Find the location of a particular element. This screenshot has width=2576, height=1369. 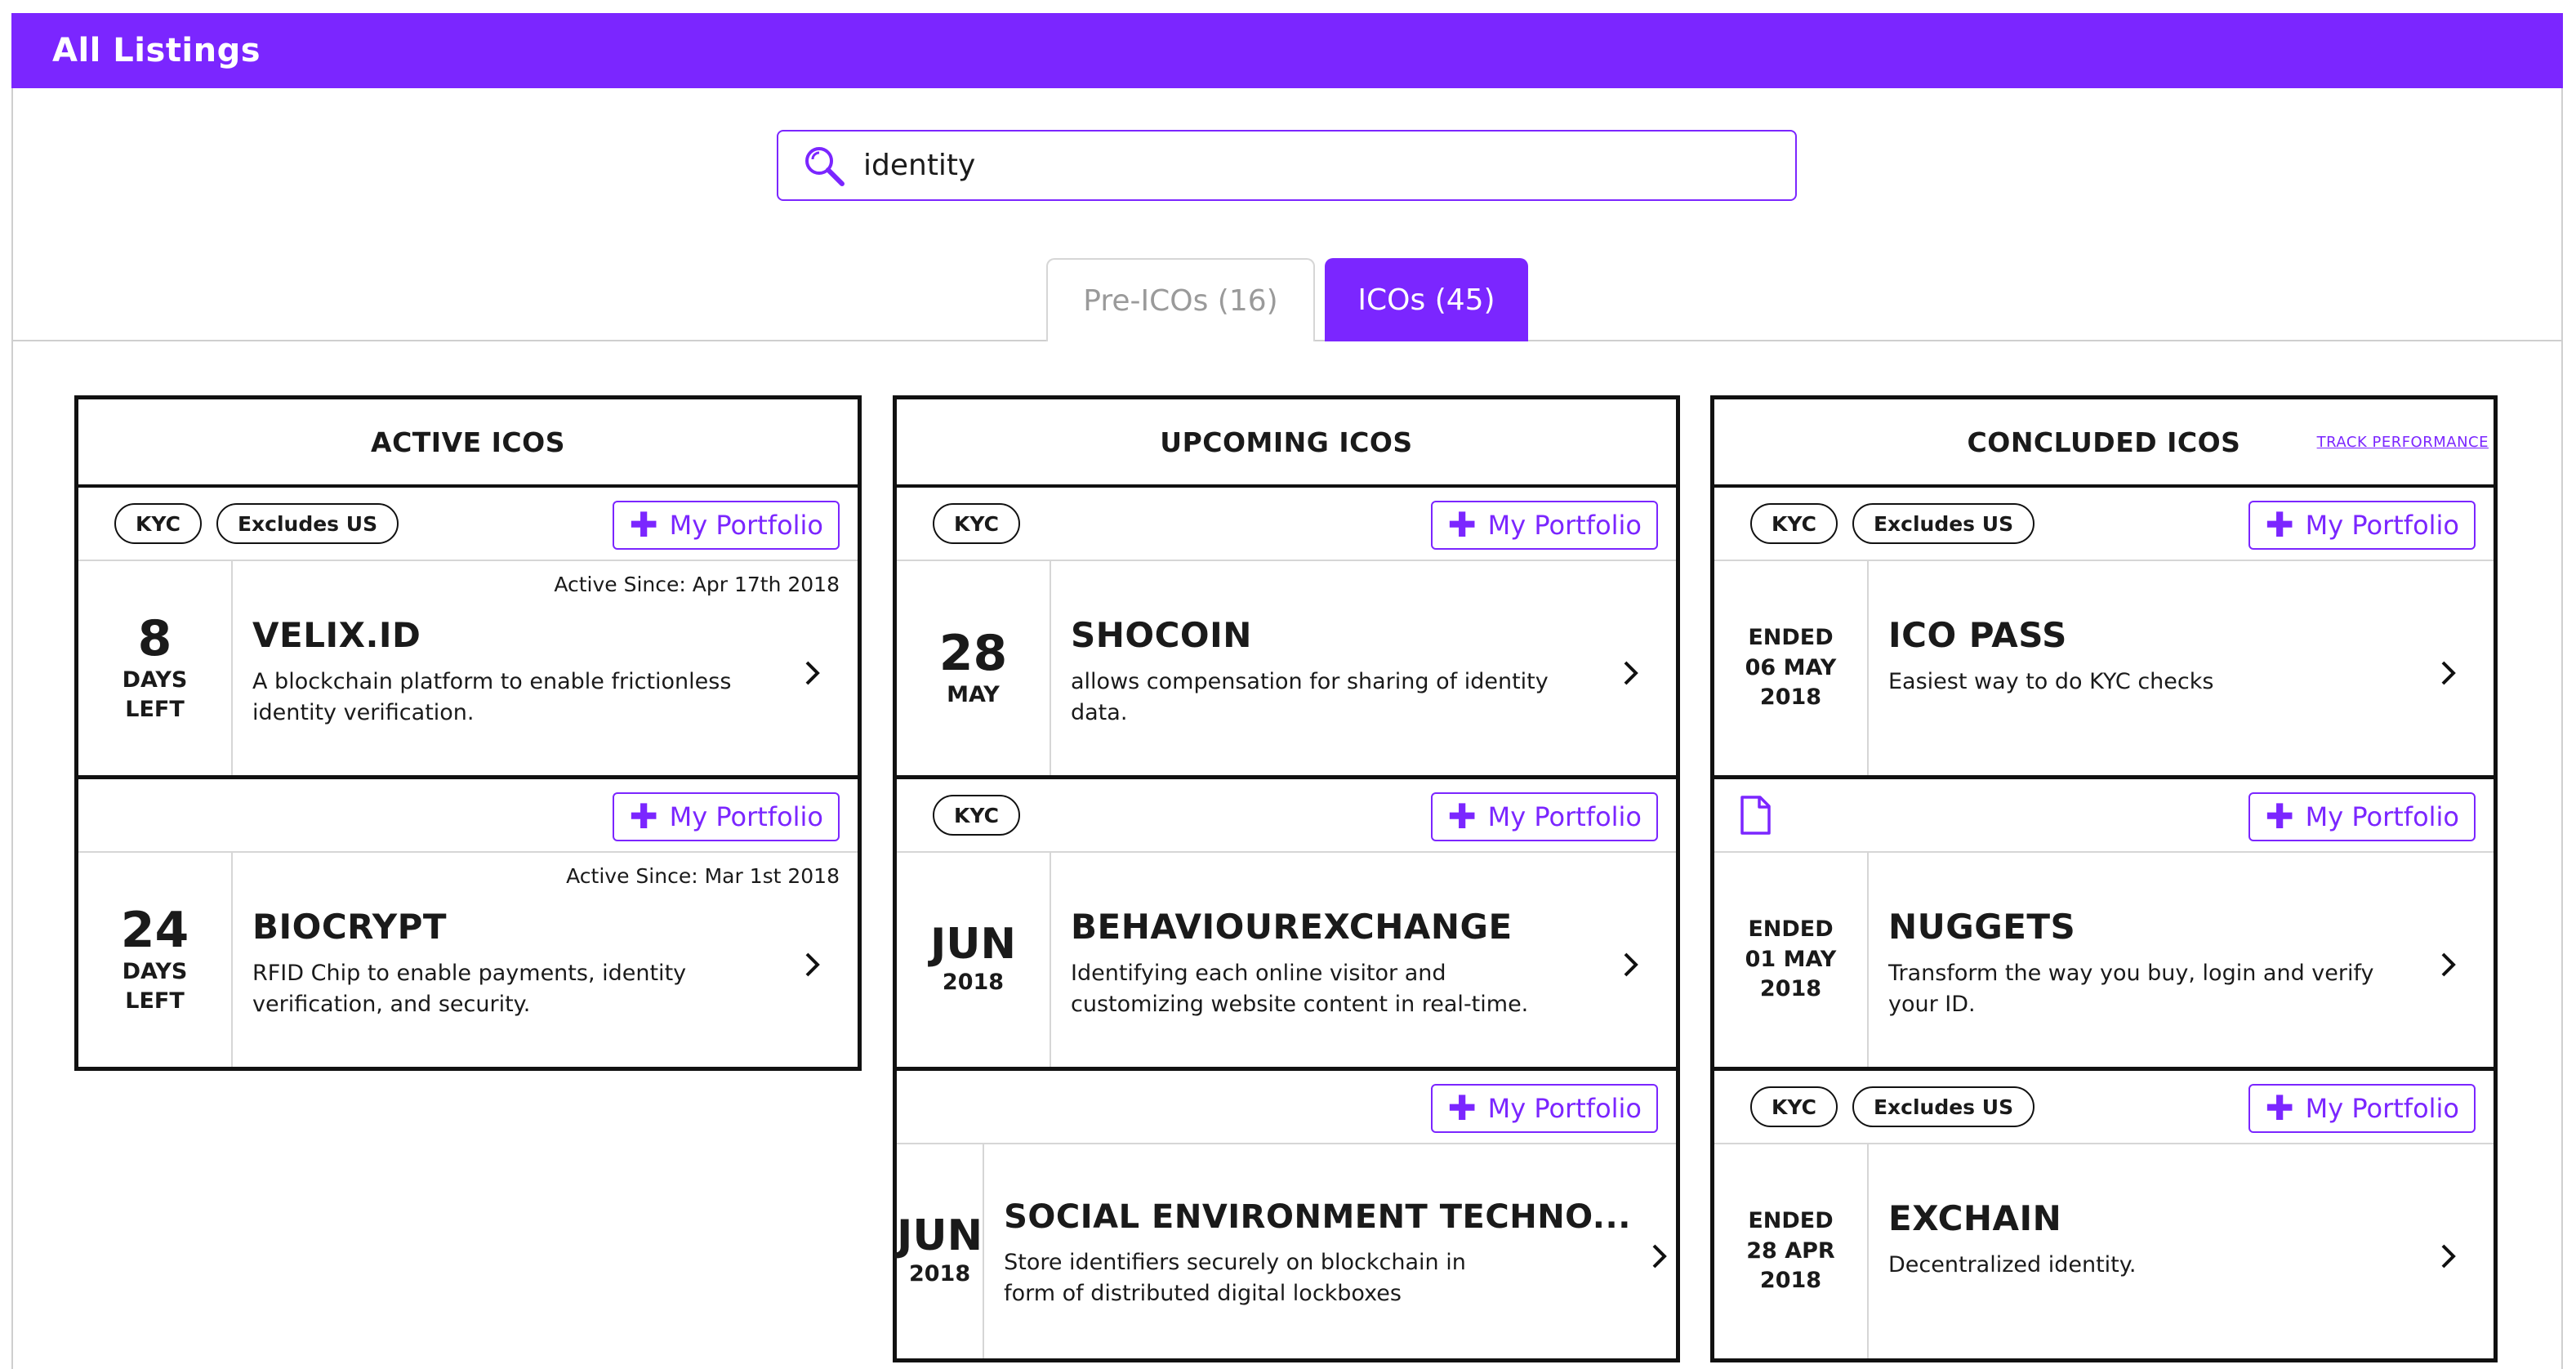

start-year: 2018 is located at coordinates (939, 1274).